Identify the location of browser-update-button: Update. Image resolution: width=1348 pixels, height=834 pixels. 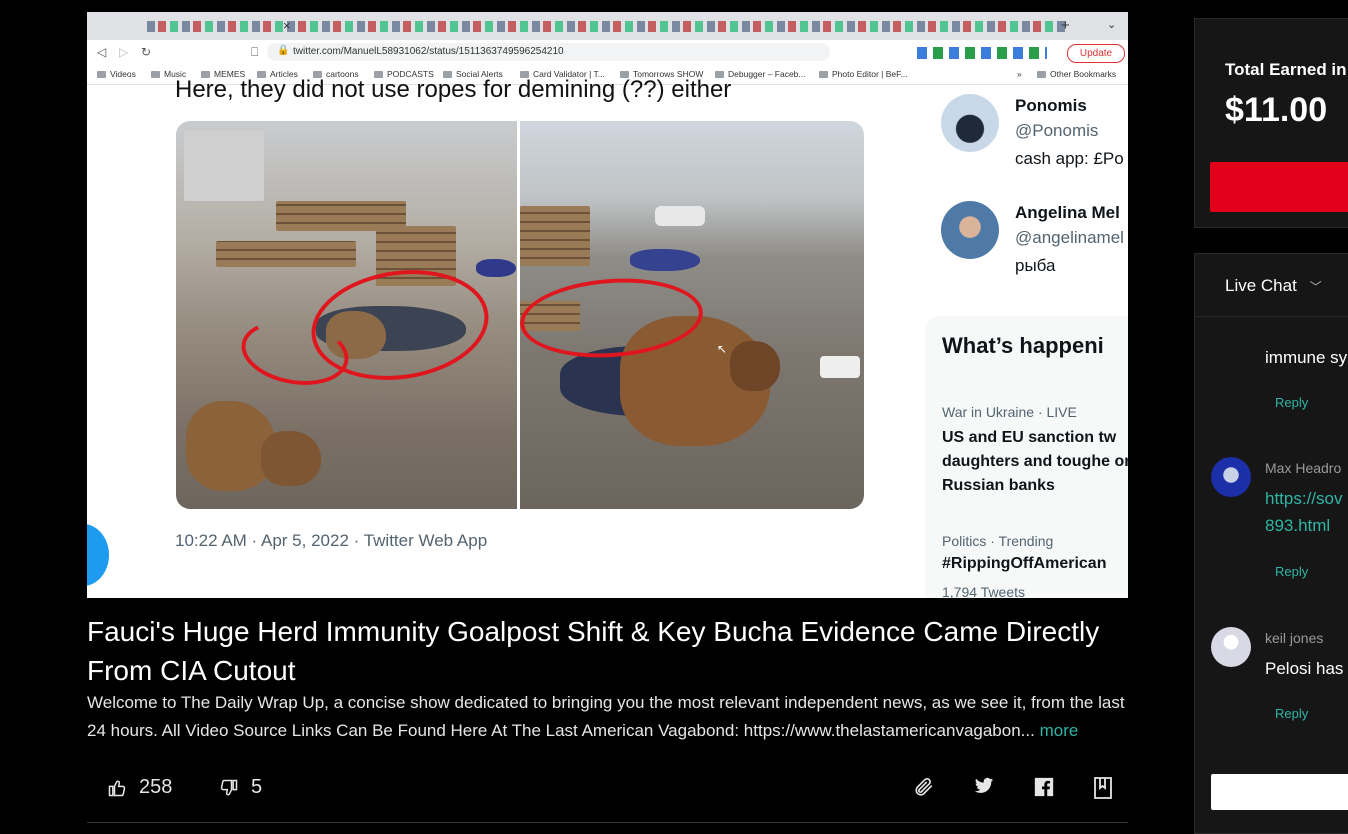
(1096, 53).